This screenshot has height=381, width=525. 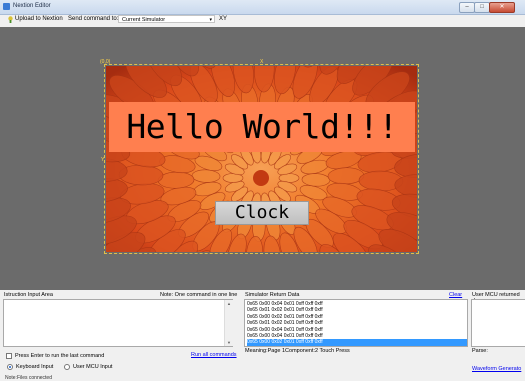 I want to click on mcu-return-area, so click(x=498, y=323).